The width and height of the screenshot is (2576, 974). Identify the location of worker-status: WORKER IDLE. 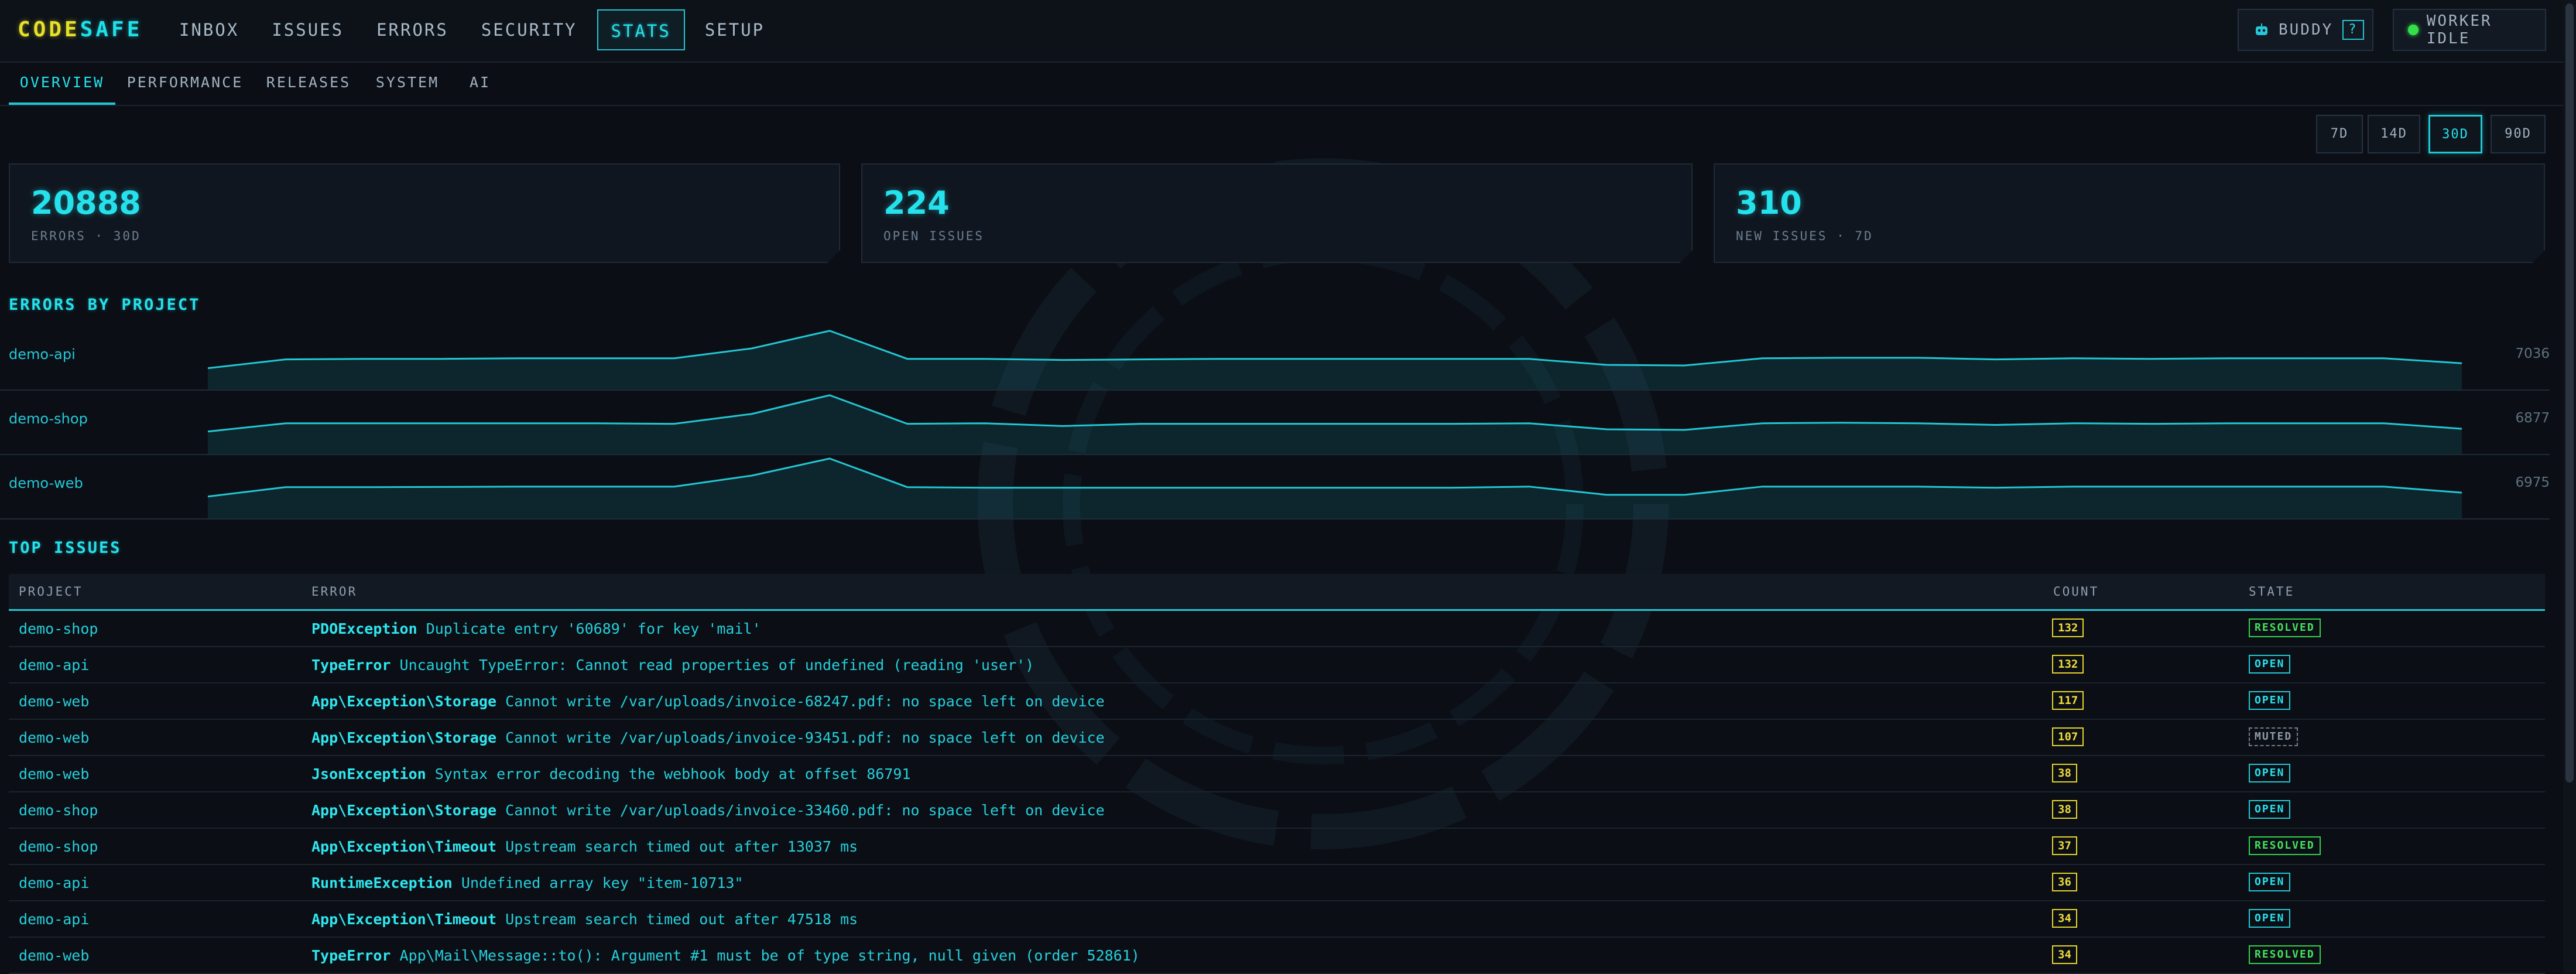
(2470, 30).